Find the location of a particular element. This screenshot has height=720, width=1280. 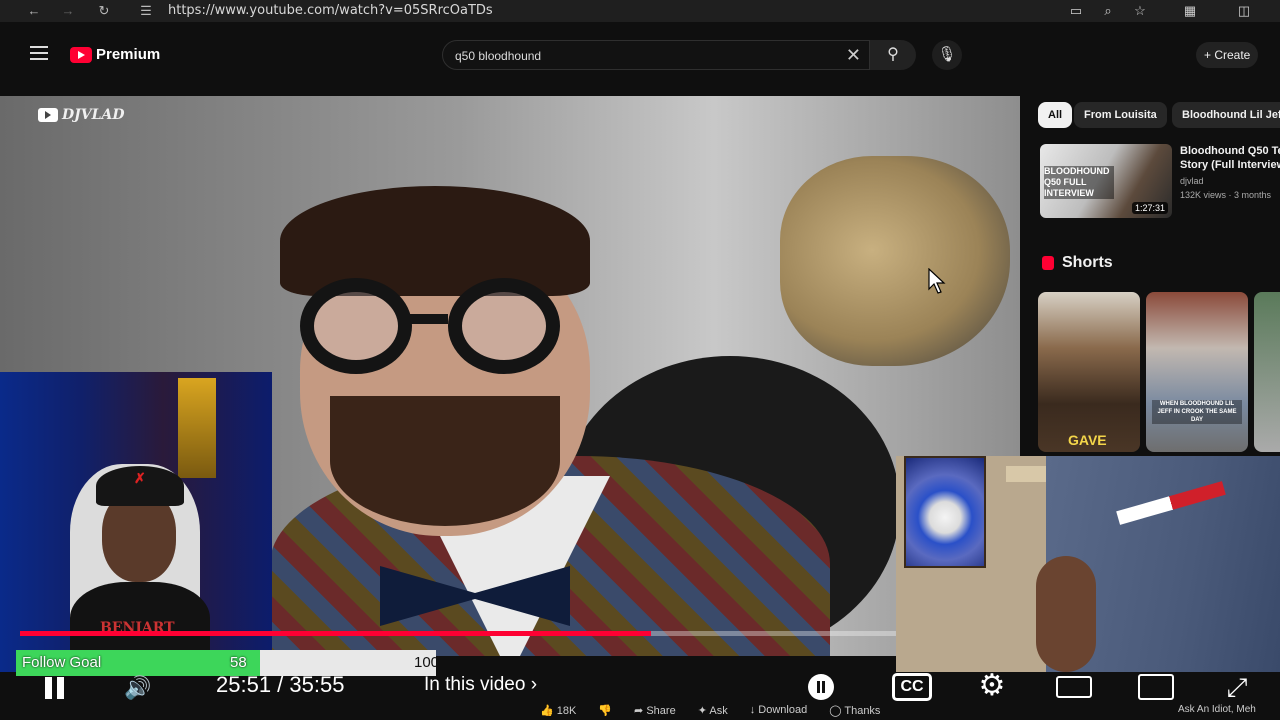

youtube-header: Premium ✕ ⚲ 🎙 + Create is located at coordinates (640, 56).